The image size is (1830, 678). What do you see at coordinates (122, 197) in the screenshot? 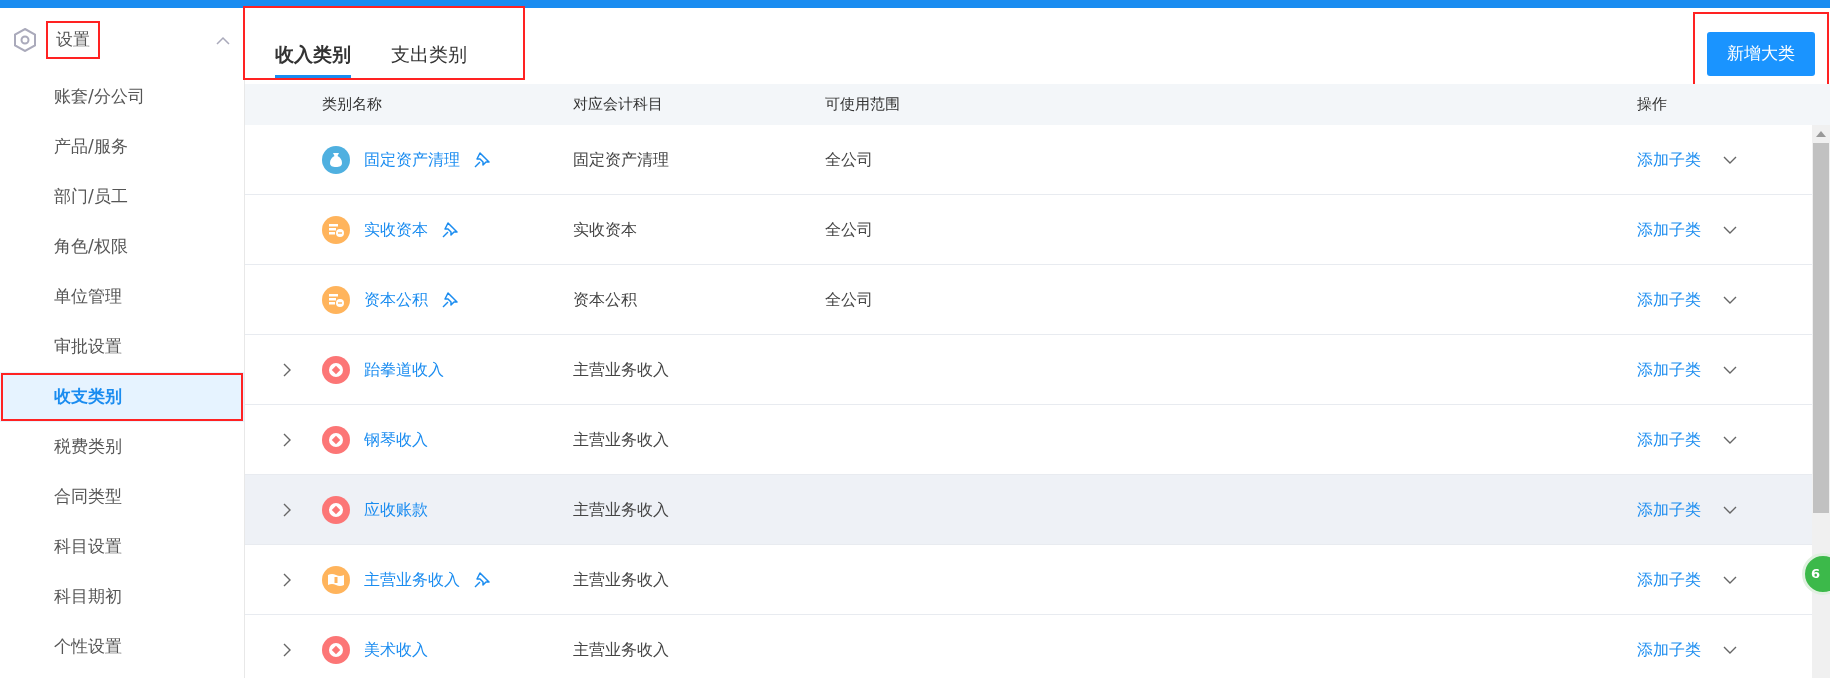
I see `sidebar-item: 部门/员工` at bounding box center [122, 197].